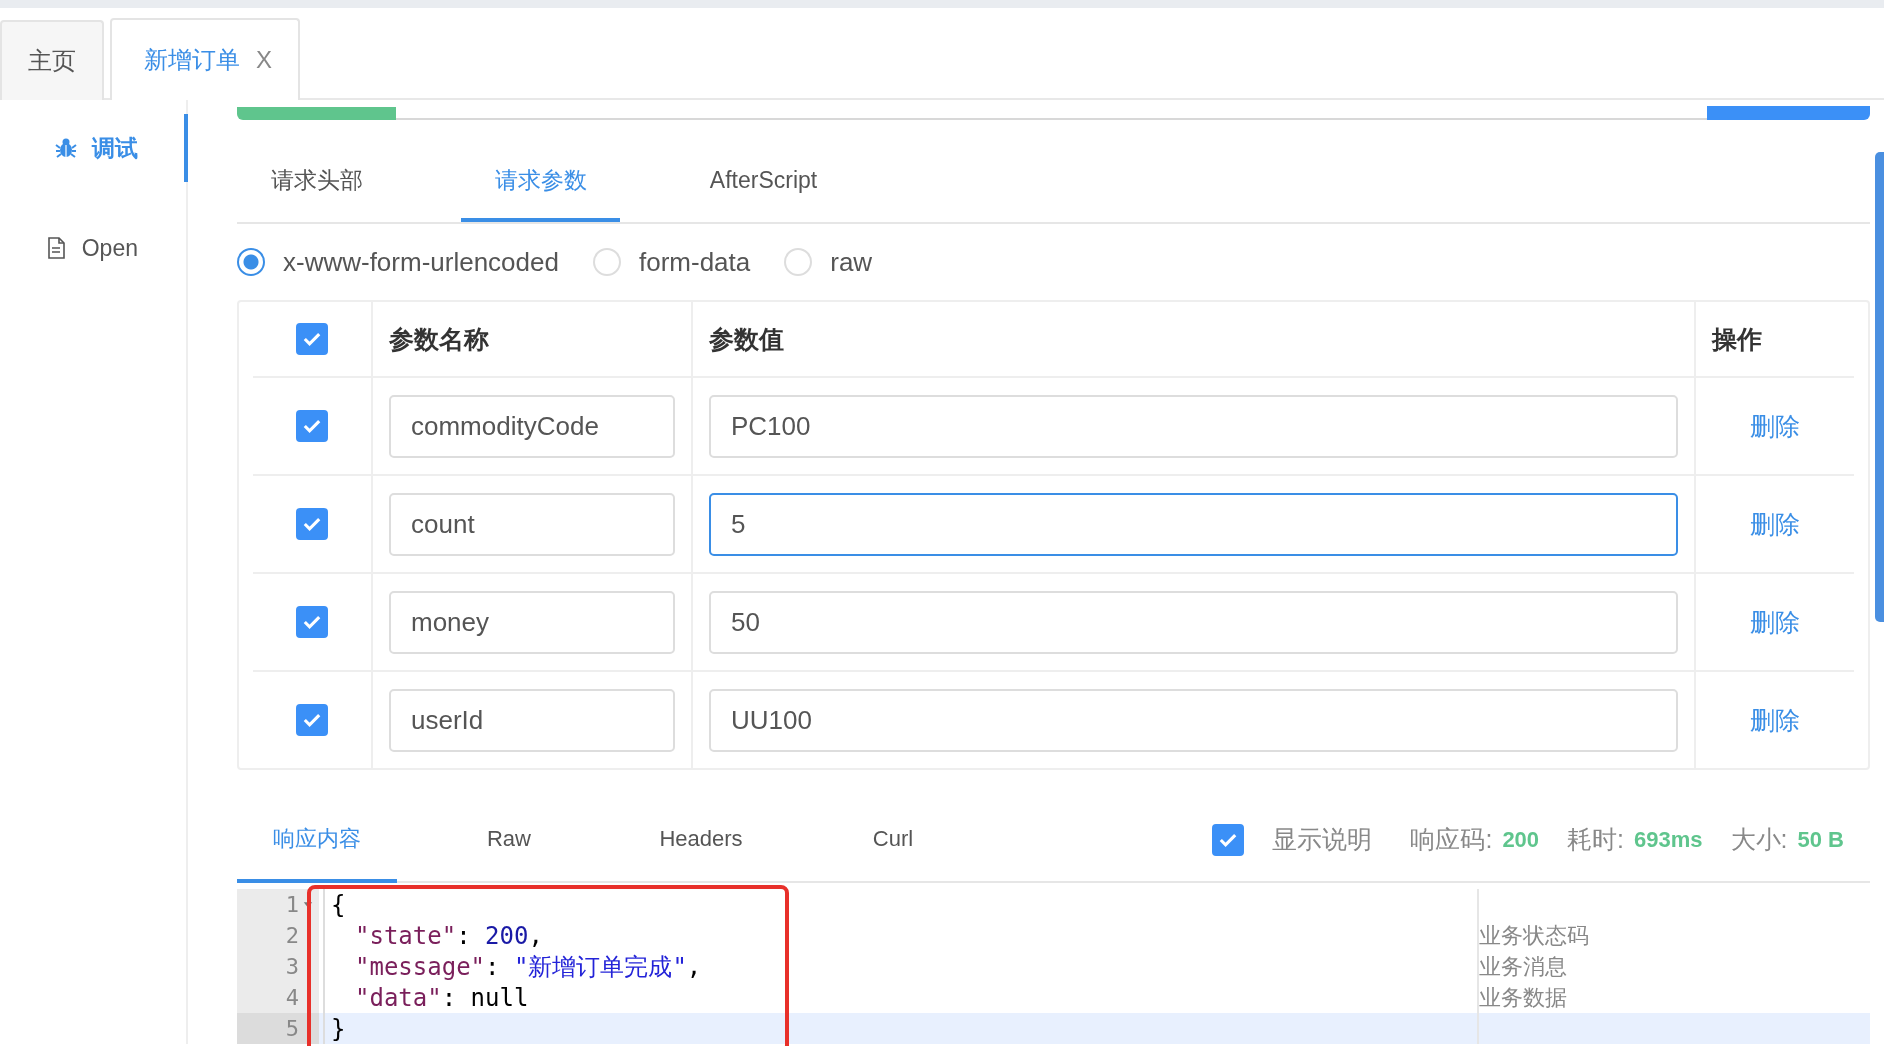  What do you see at coordinates (94, 248) in the screenshot?
I see `sidebar-item: Open` at bounding box center [94, 248].